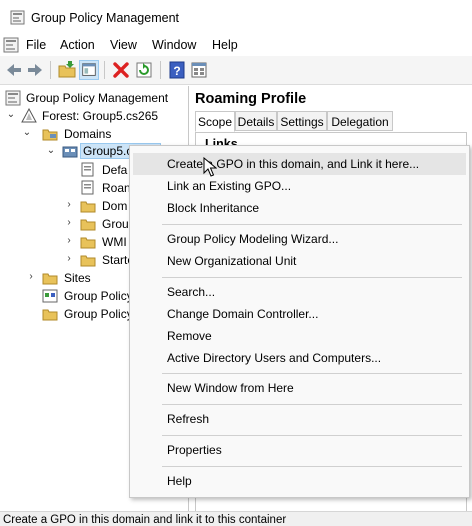 The image size is (472, 526). What do you see at coordinates (115, 170) in the screenshot?
I see `tree-label: Defa` at bounding box center [115, 170].